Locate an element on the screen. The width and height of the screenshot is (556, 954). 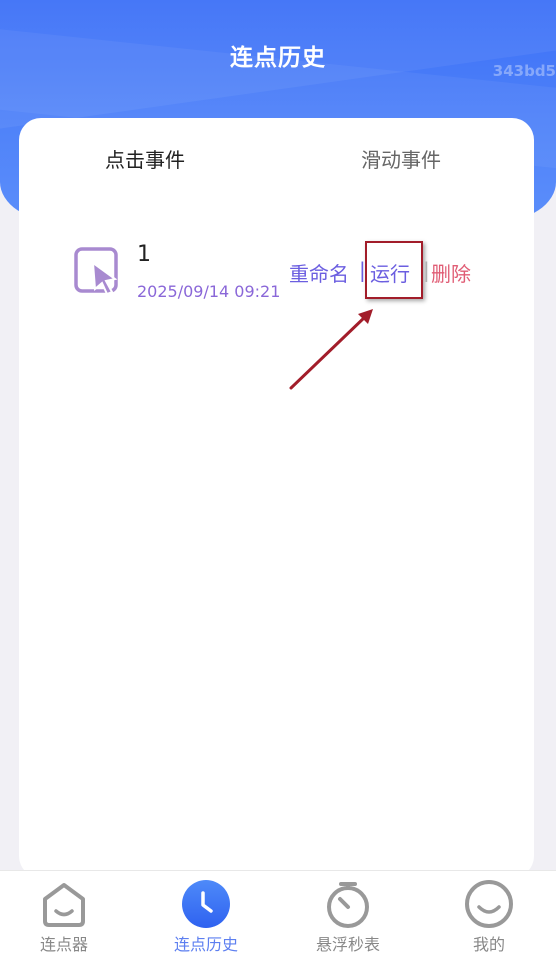
watermark: 343bd5 is located at coordinates (524, 71).